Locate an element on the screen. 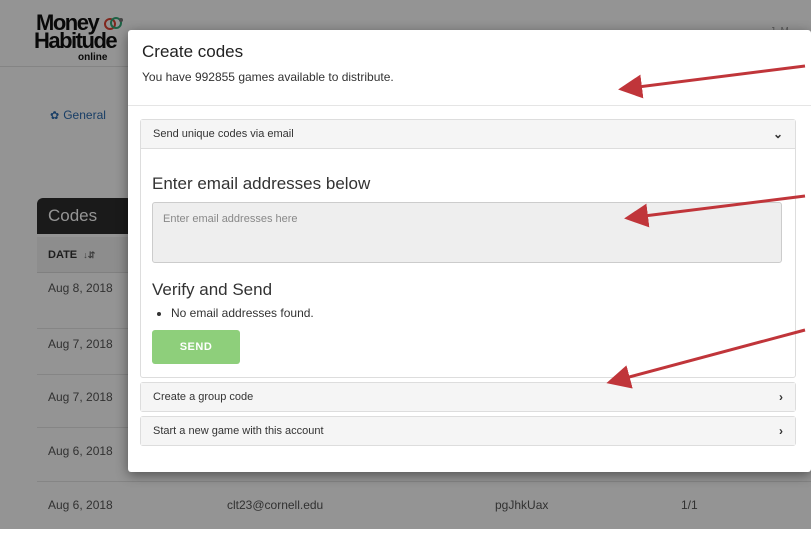 The width and height of the screenshot is (811, 538). group-code-heading-label: Create a group code is located at coordinates (203, 397).